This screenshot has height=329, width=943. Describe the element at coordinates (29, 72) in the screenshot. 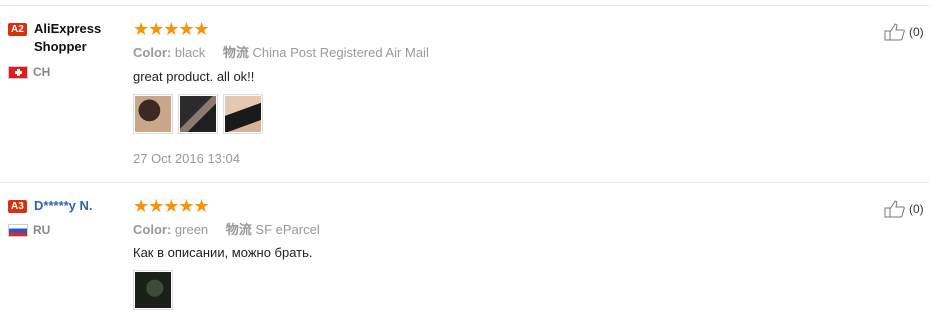

I see `reviewer-country: CH` at that location.